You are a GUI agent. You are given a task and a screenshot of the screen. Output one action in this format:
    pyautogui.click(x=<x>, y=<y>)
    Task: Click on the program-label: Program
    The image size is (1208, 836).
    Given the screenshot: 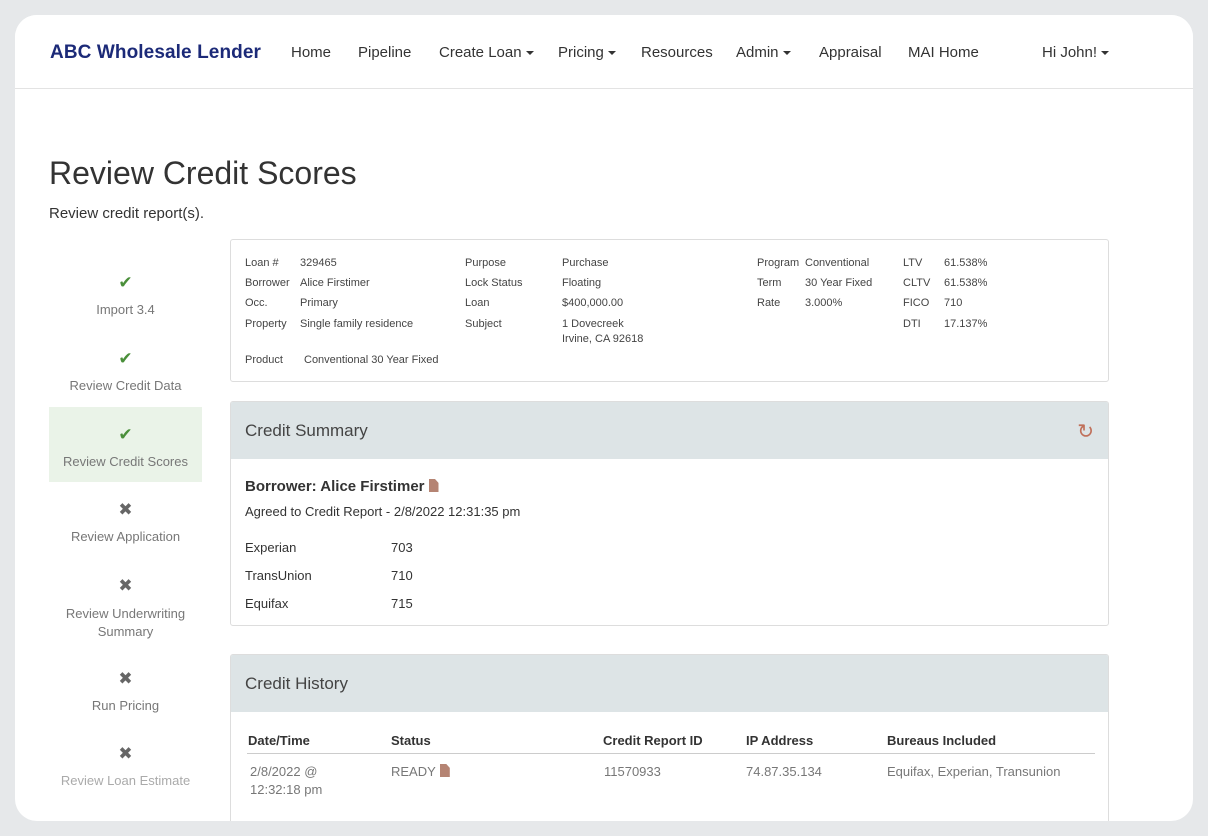 What is the action you would take?
    pyautogui.click(x=778, y=263)
    